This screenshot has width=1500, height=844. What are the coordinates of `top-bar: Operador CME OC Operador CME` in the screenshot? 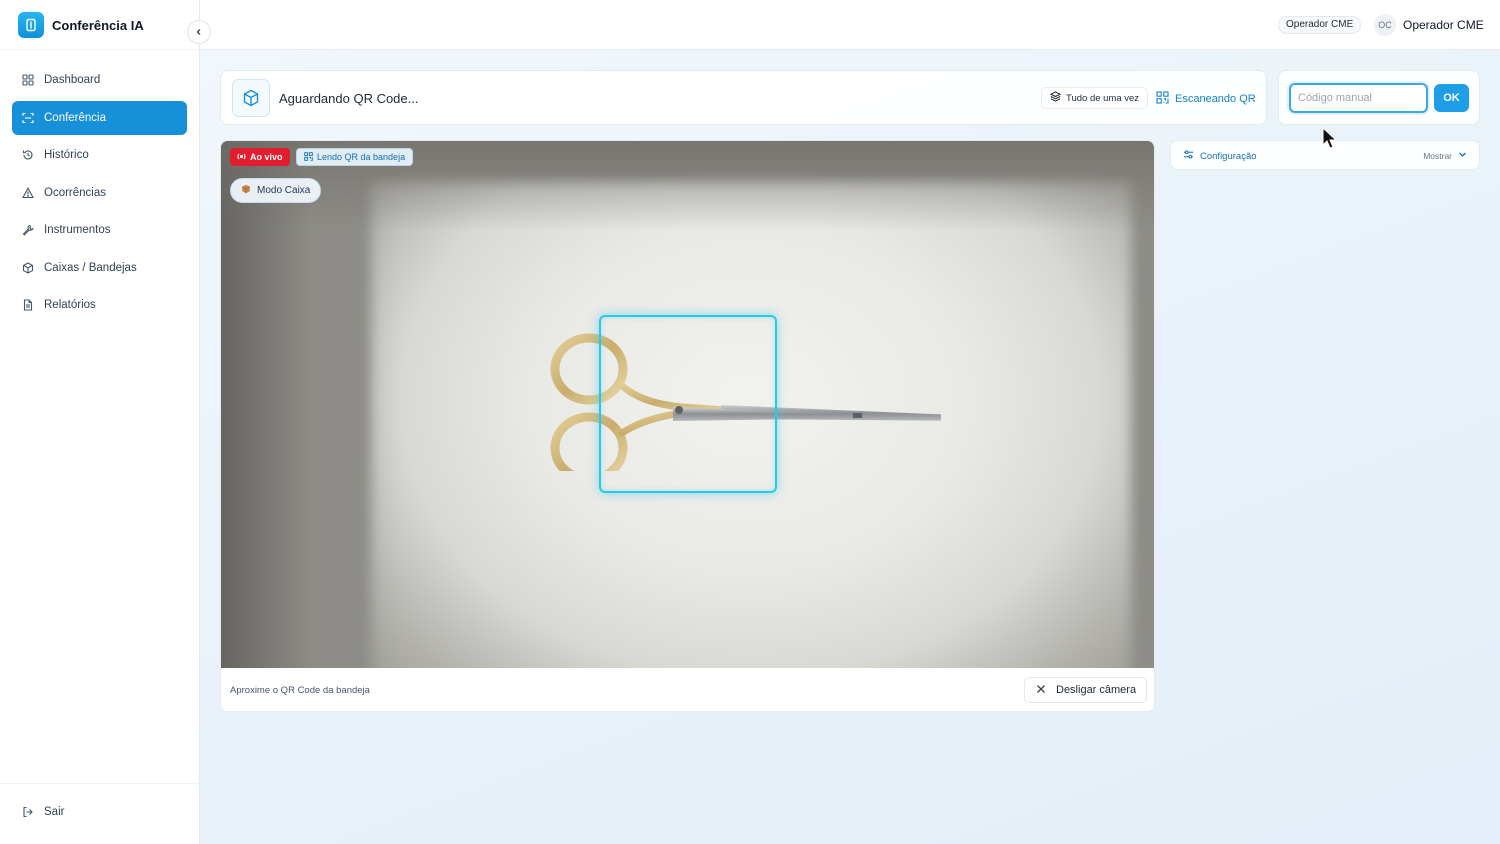 It's located at (850, 25).